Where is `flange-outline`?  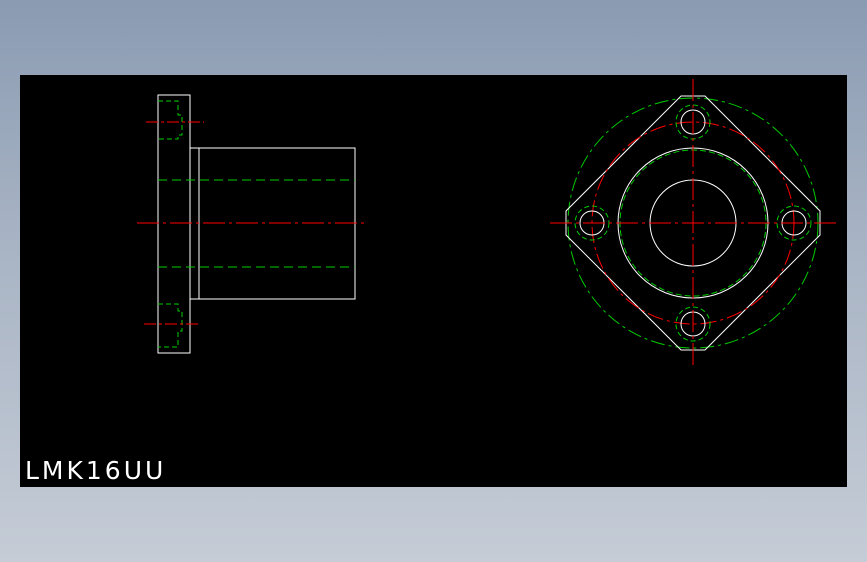 flange-outline is located at coordinates (174, 224).